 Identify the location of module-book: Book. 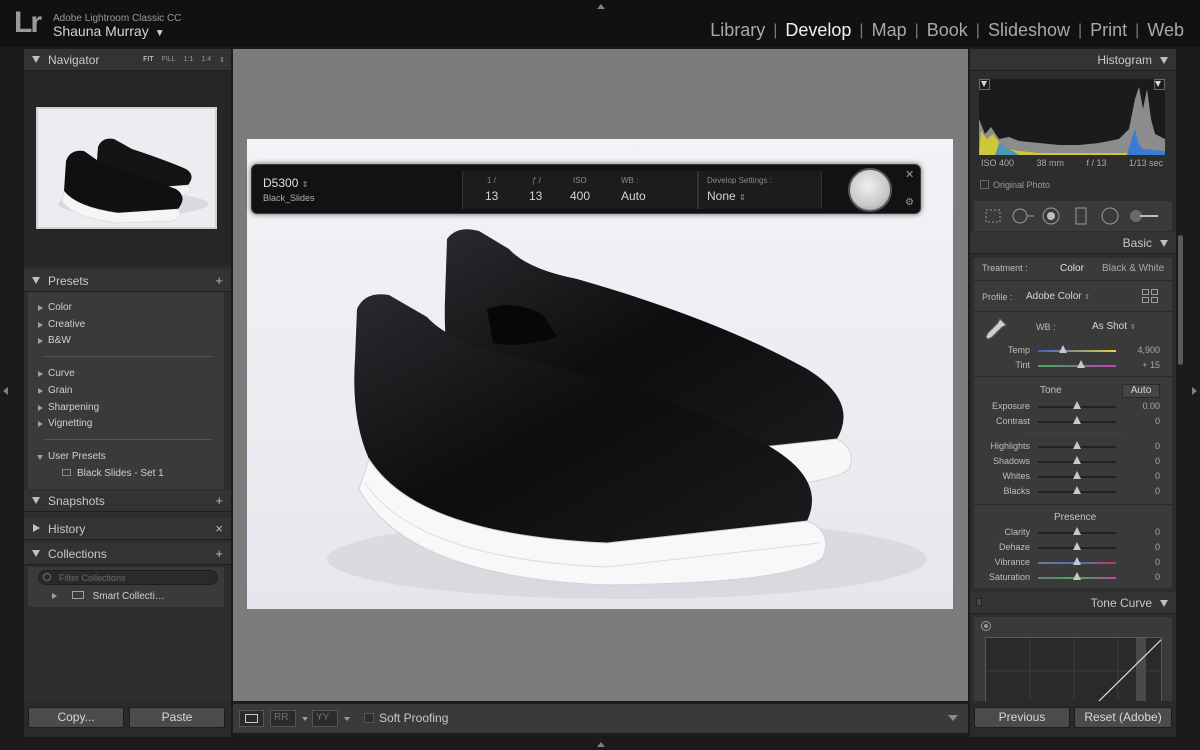
(947, 30).